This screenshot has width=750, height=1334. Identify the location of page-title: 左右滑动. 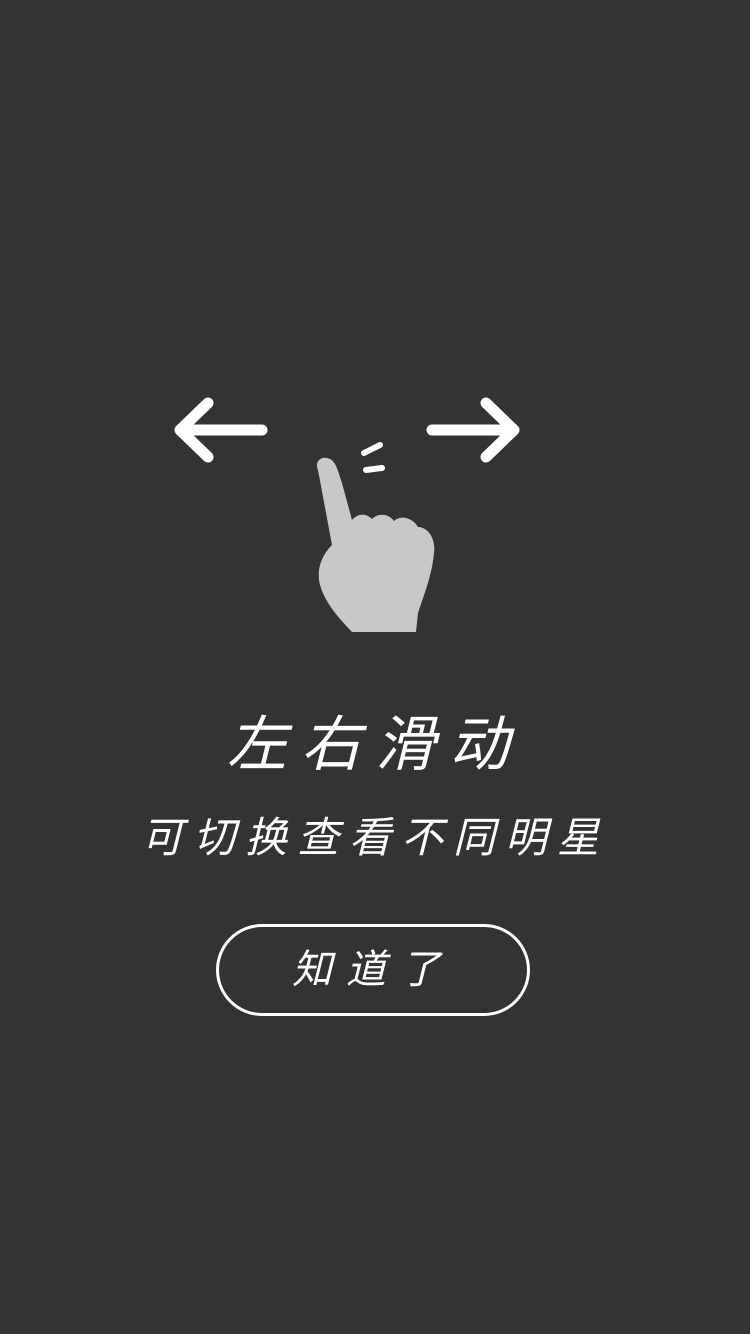
(375, 745).